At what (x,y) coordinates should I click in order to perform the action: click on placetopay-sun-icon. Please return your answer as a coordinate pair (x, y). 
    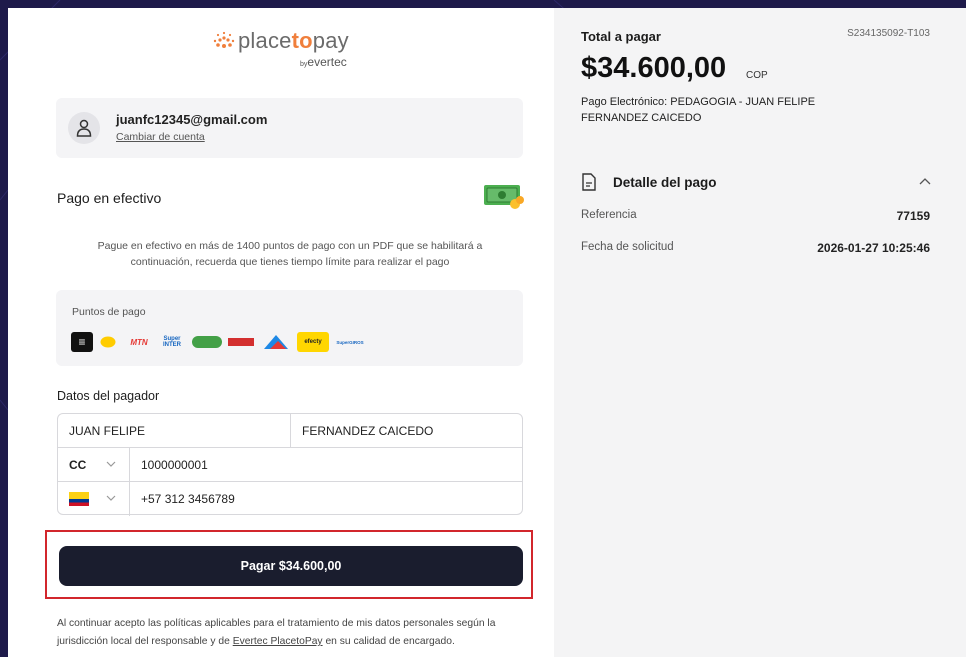
    Looking at the image, I should click on (224, 39).